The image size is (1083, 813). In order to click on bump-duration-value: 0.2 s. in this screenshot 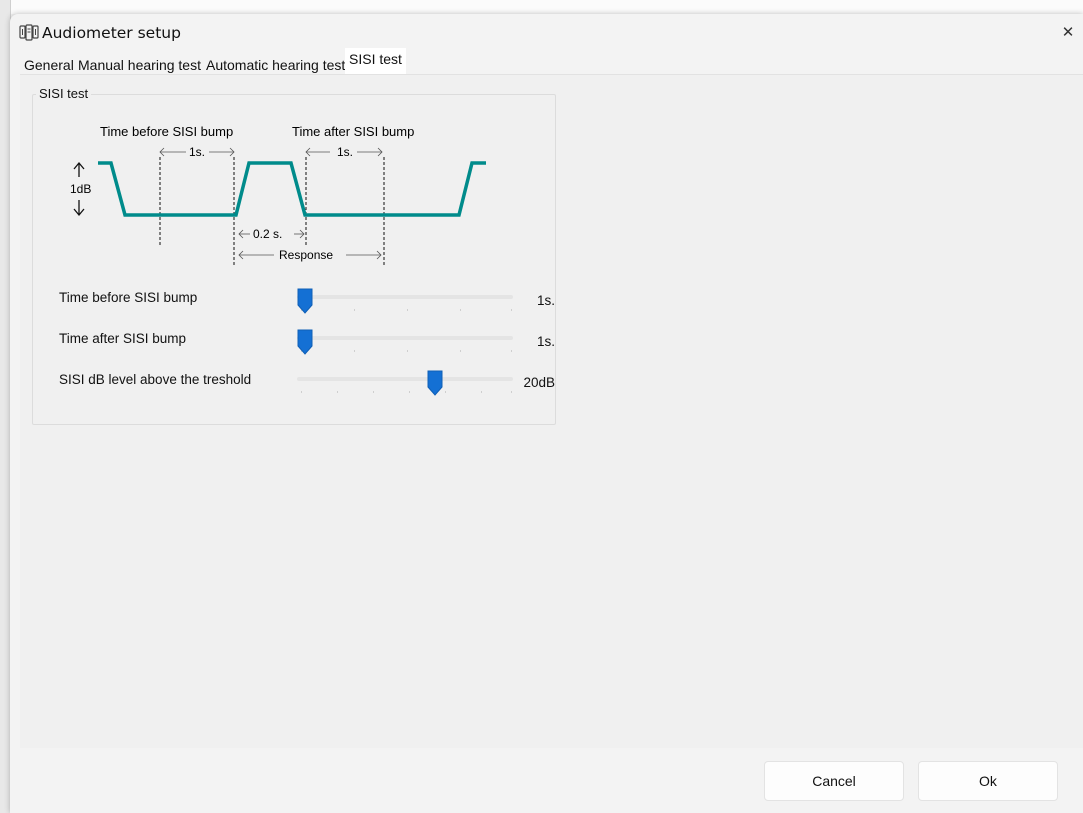, I will do `click(267, 234)`.